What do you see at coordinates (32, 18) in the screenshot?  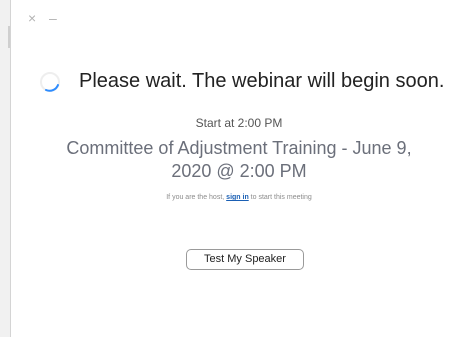 I see `close-button: ×` at bounding box center [32, 18].